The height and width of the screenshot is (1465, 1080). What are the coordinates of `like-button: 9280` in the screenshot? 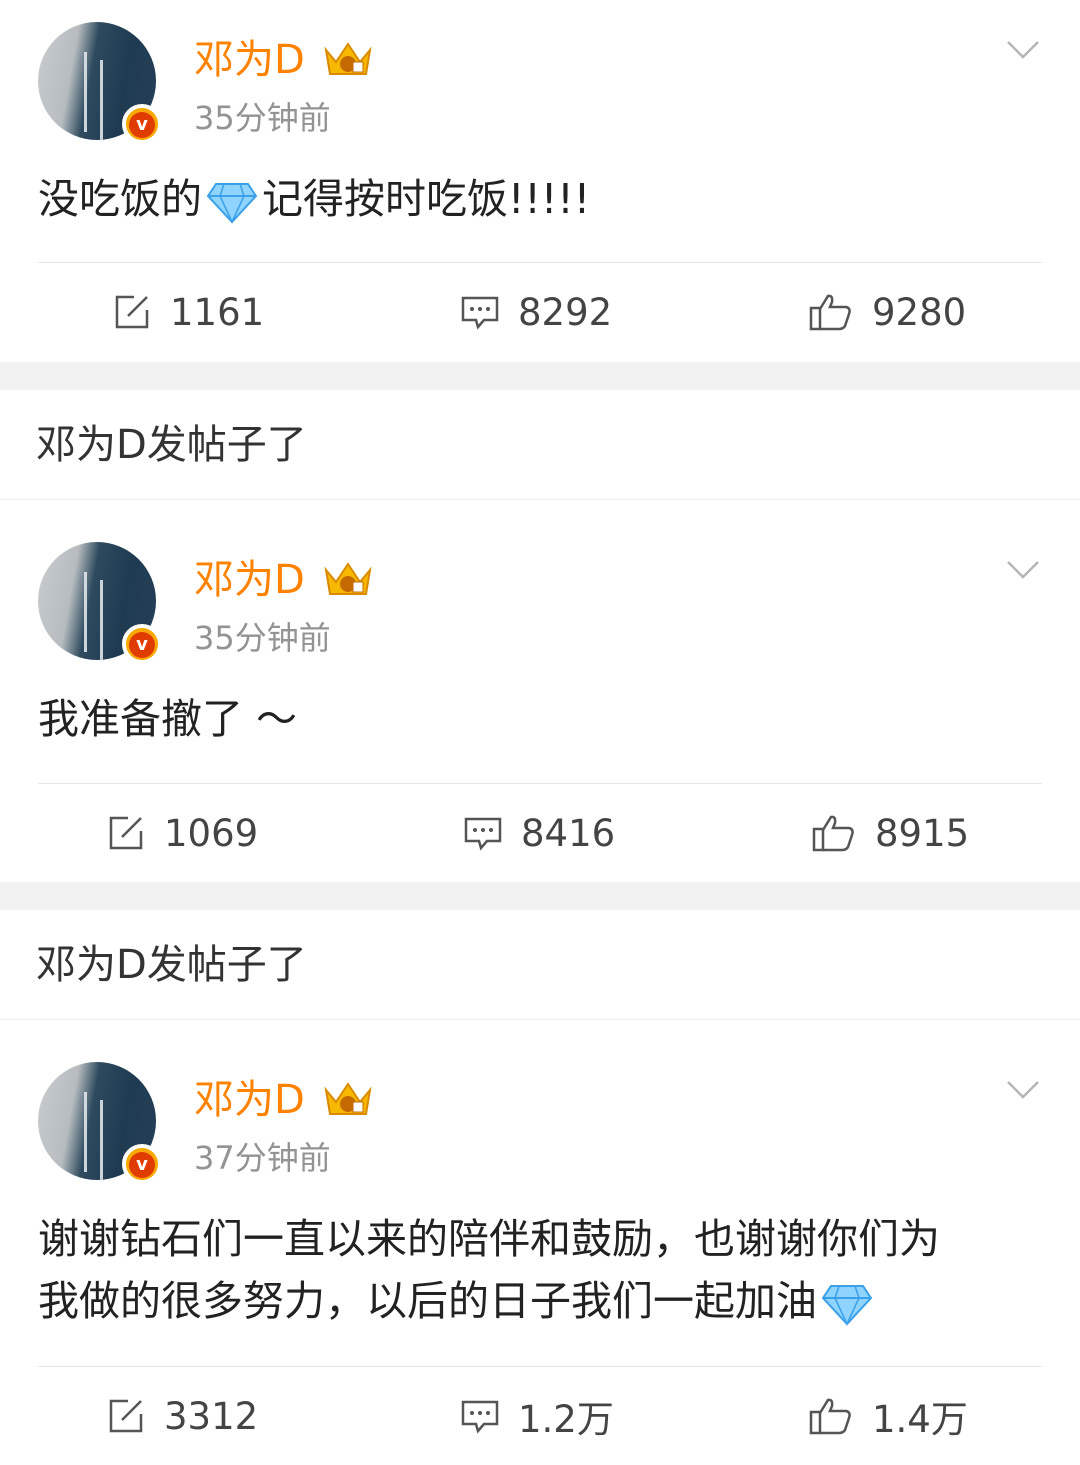 It's located at (887, 312).